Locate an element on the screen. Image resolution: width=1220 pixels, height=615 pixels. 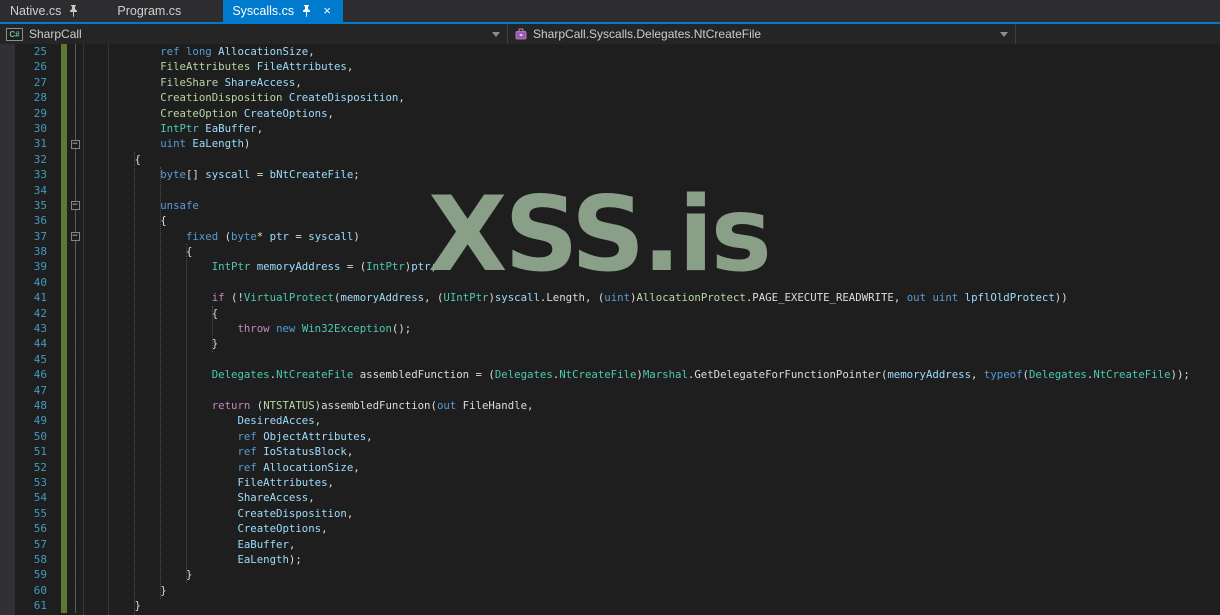
code-line-row: 54 ShareAccess, is located at coordinates (610, 498).